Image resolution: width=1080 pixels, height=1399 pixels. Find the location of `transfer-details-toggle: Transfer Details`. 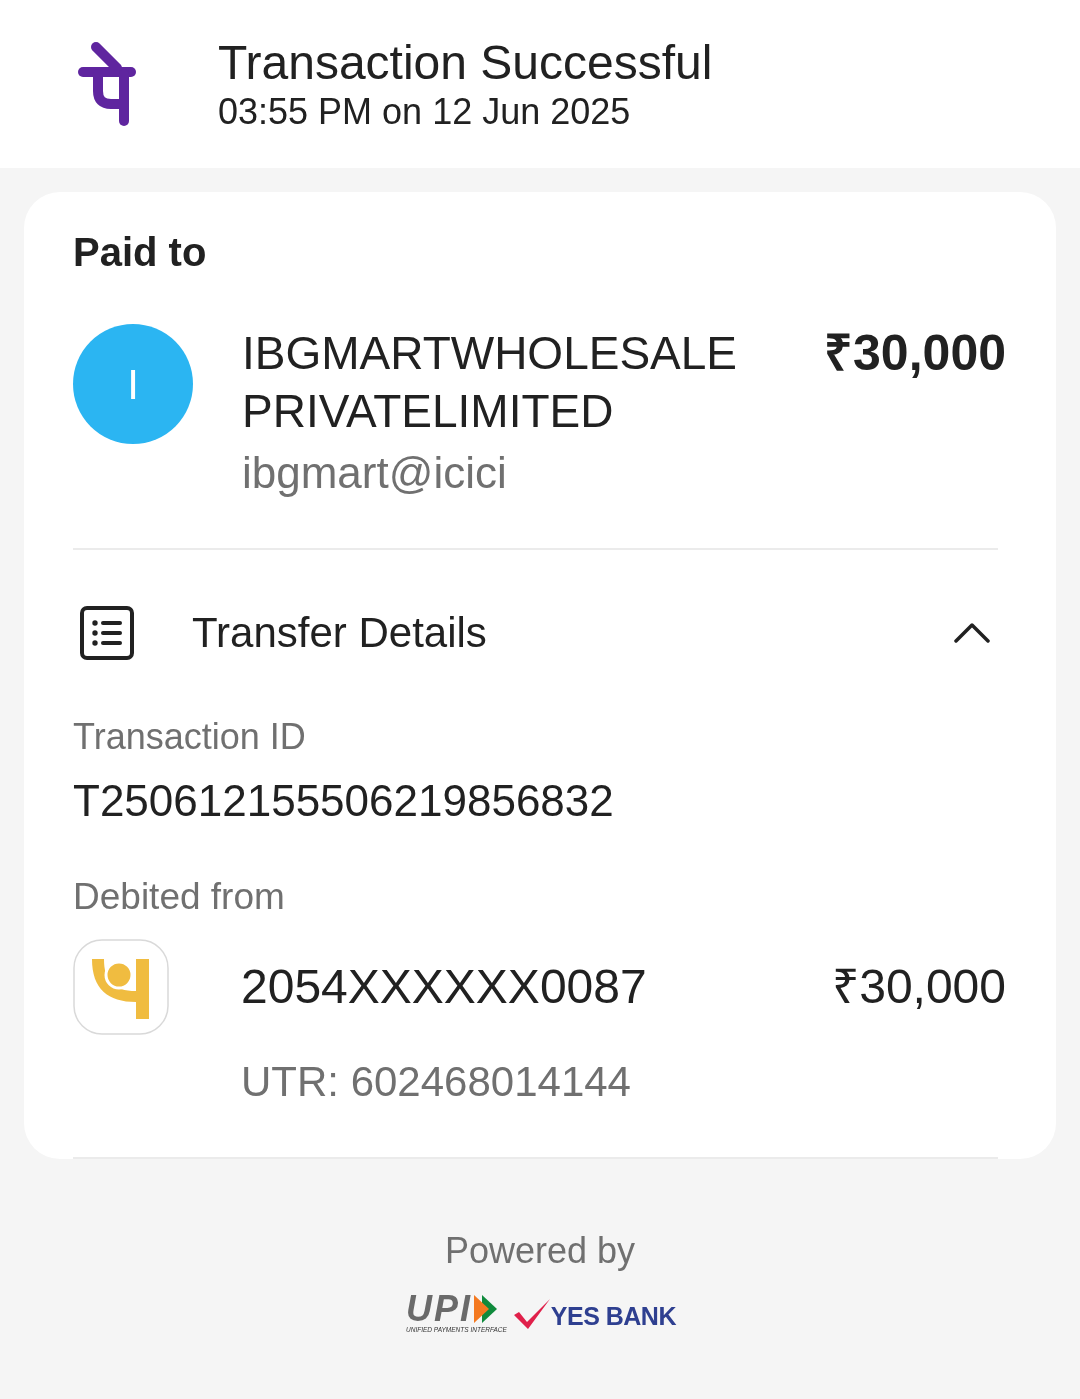

transfer-details-toggle: Transfer Details is located at coordinates (539, 633).